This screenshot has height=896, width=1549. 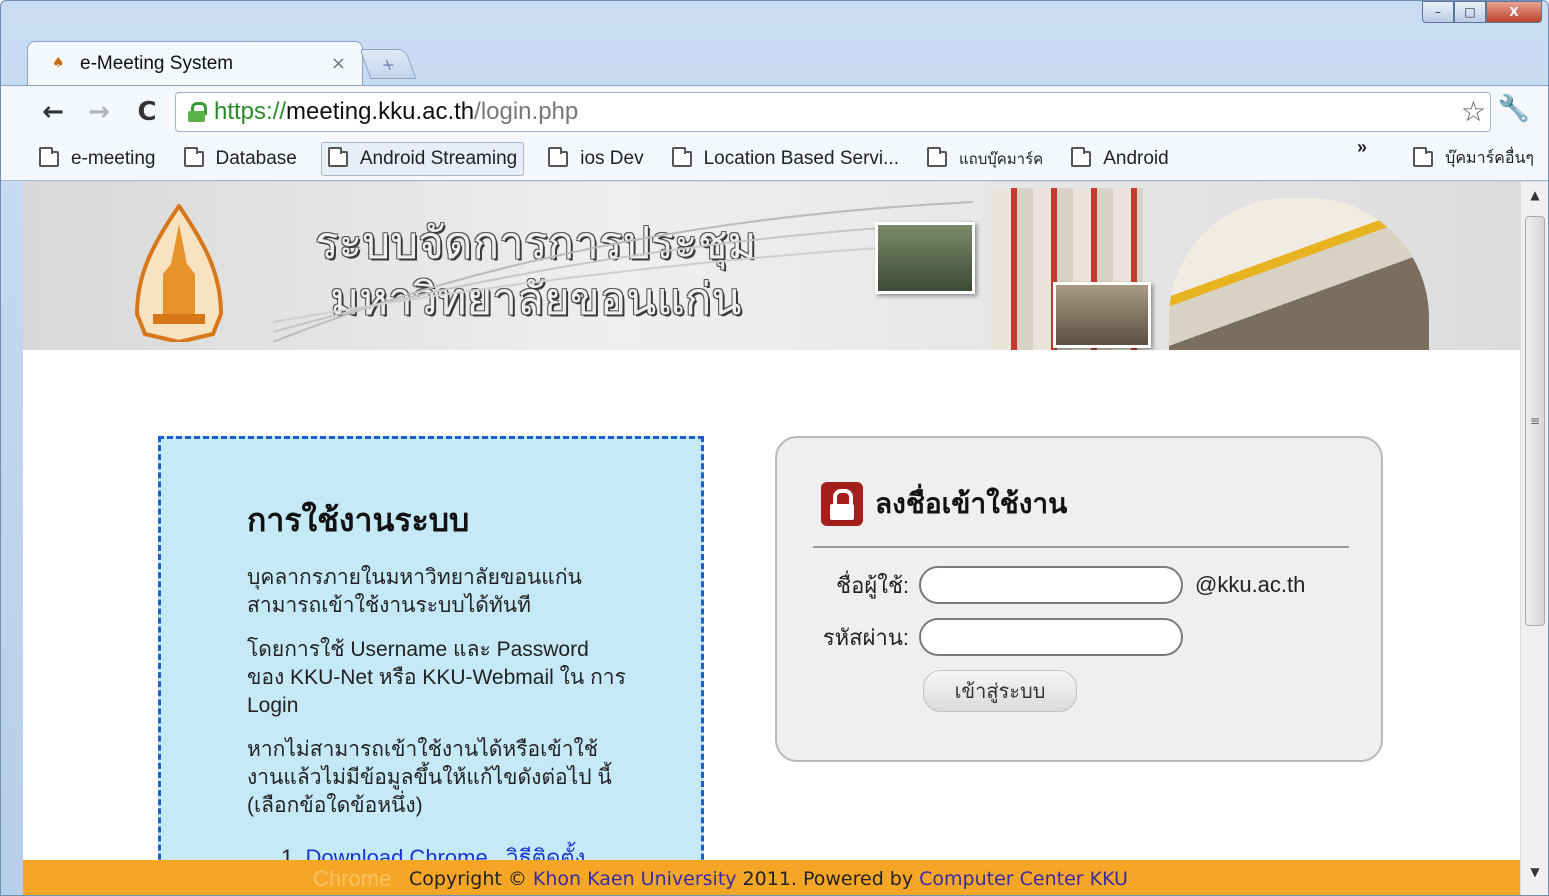 I want to click on scroll-up-arrow-icon: ▲, so click(x=1534, y=200).